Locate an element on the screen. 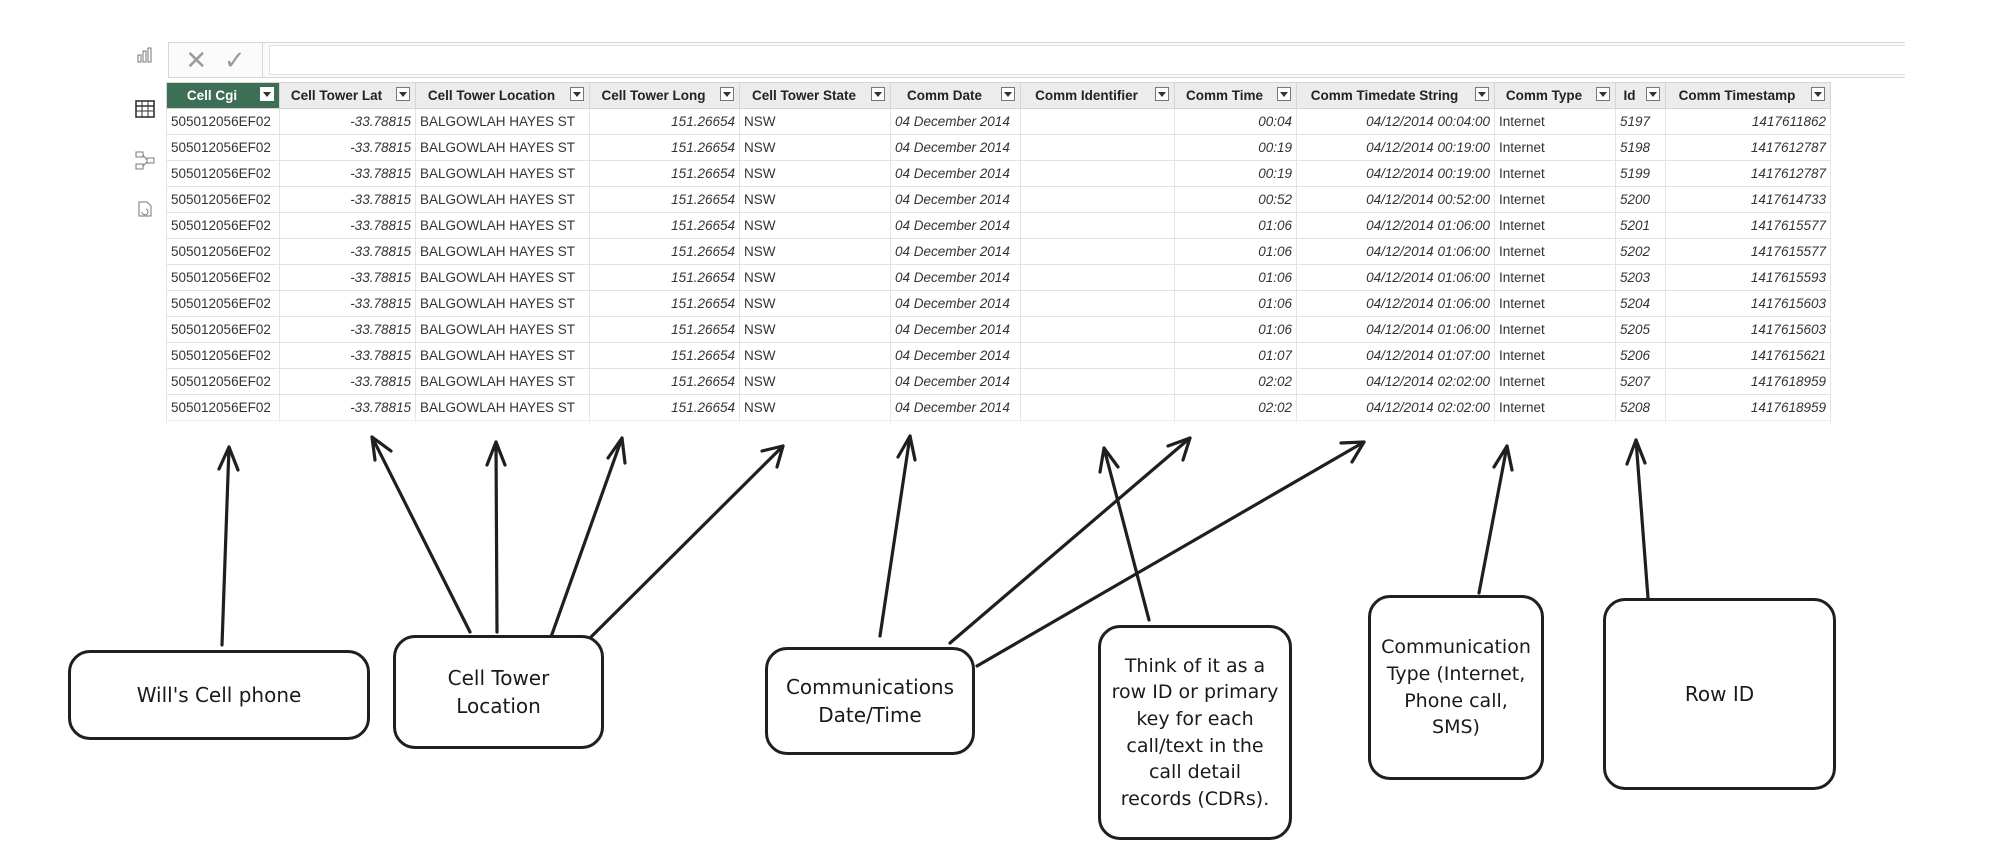 The height and width of the screenshot is (845, 2000). note-row-id: Row ID is located at coordinates (1719, 694).